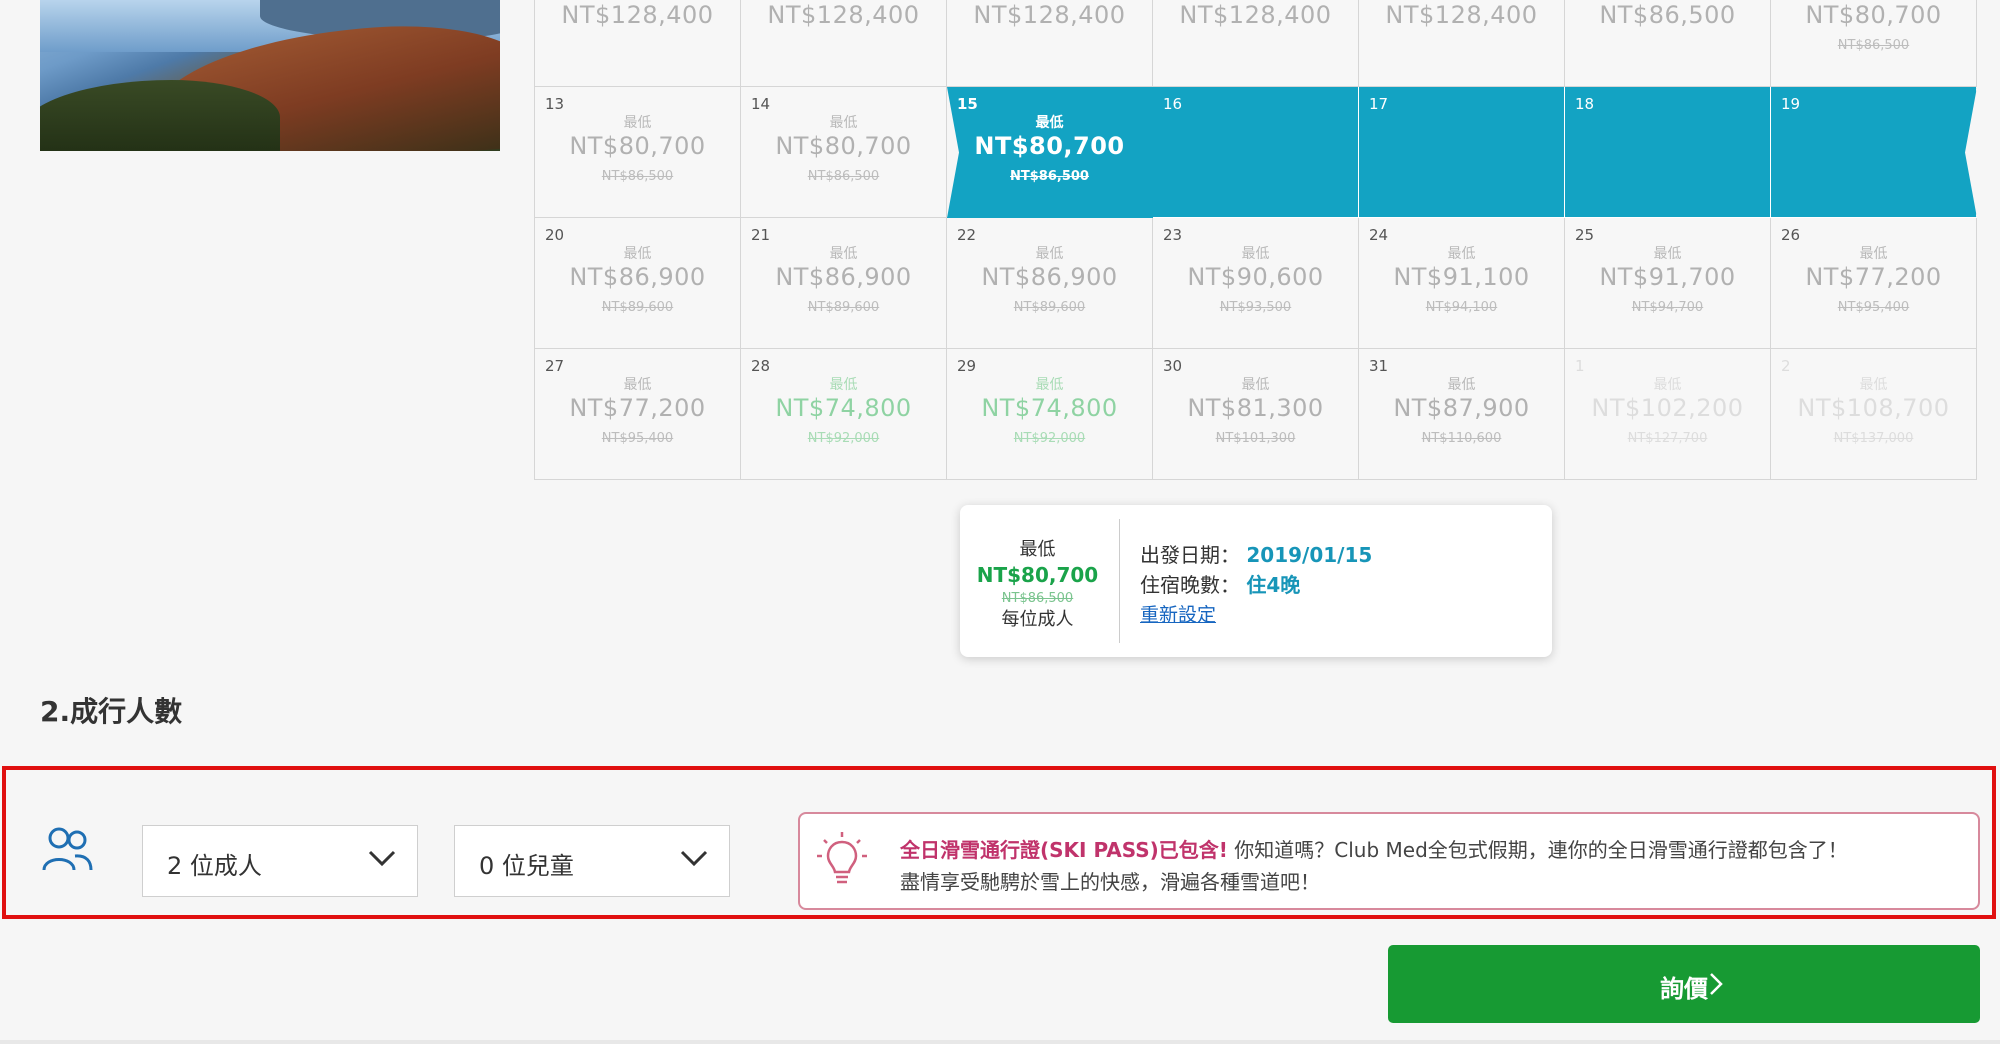 Image resolution: width=2000 pixels, height=1044 pixels. I want to click on calendar-day-original-price: NT$95,400, so click(637, 438).